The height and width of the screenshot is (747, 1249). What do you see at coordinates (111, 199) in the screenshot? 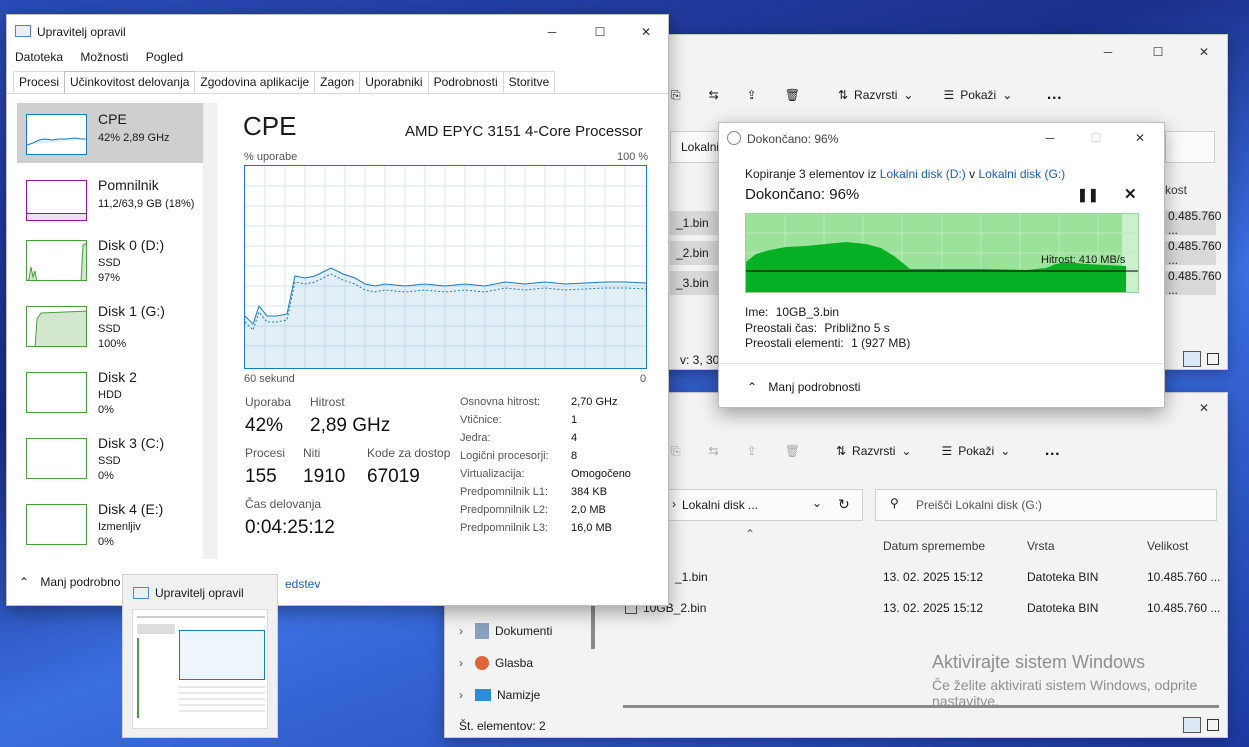
I see `sidebar-item-memory: Pomnilnik 11,2/63,9 GB (18%)` at bounding box center [111, 199].